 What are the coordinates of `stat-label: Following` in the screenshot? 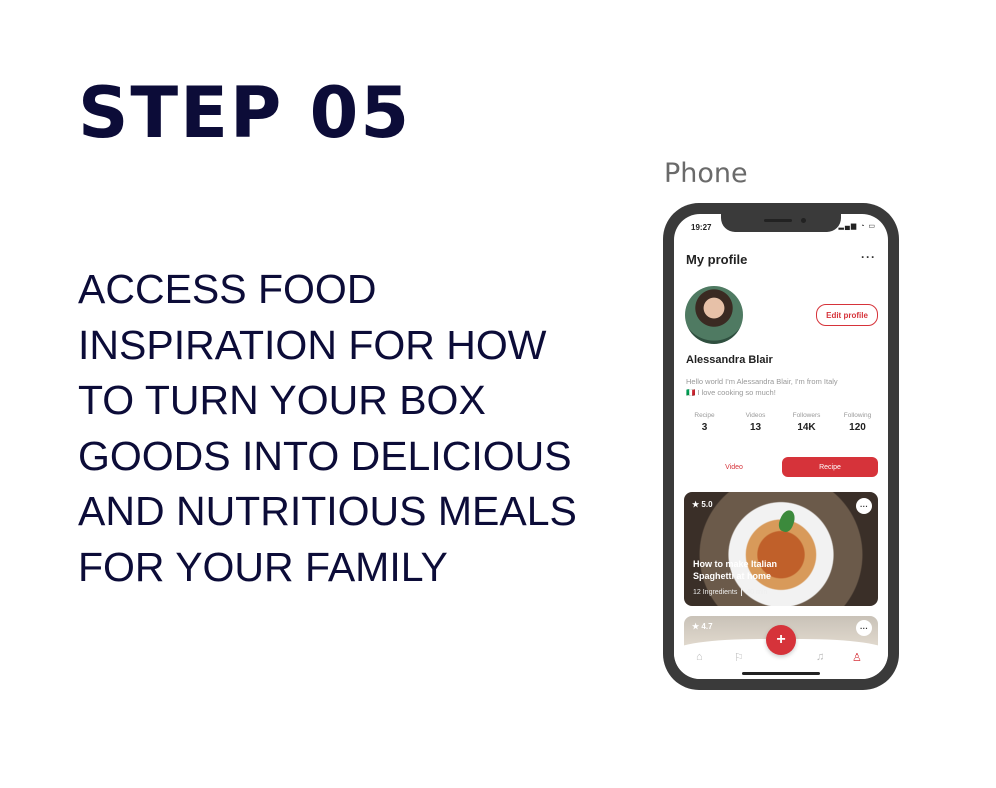 It's located at (857, 415).